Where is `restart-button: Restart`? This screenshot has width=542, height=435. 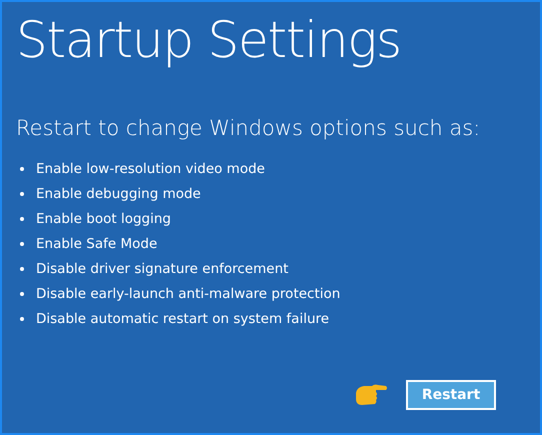
restart-button: Restart is located at coordinates (451, 395).